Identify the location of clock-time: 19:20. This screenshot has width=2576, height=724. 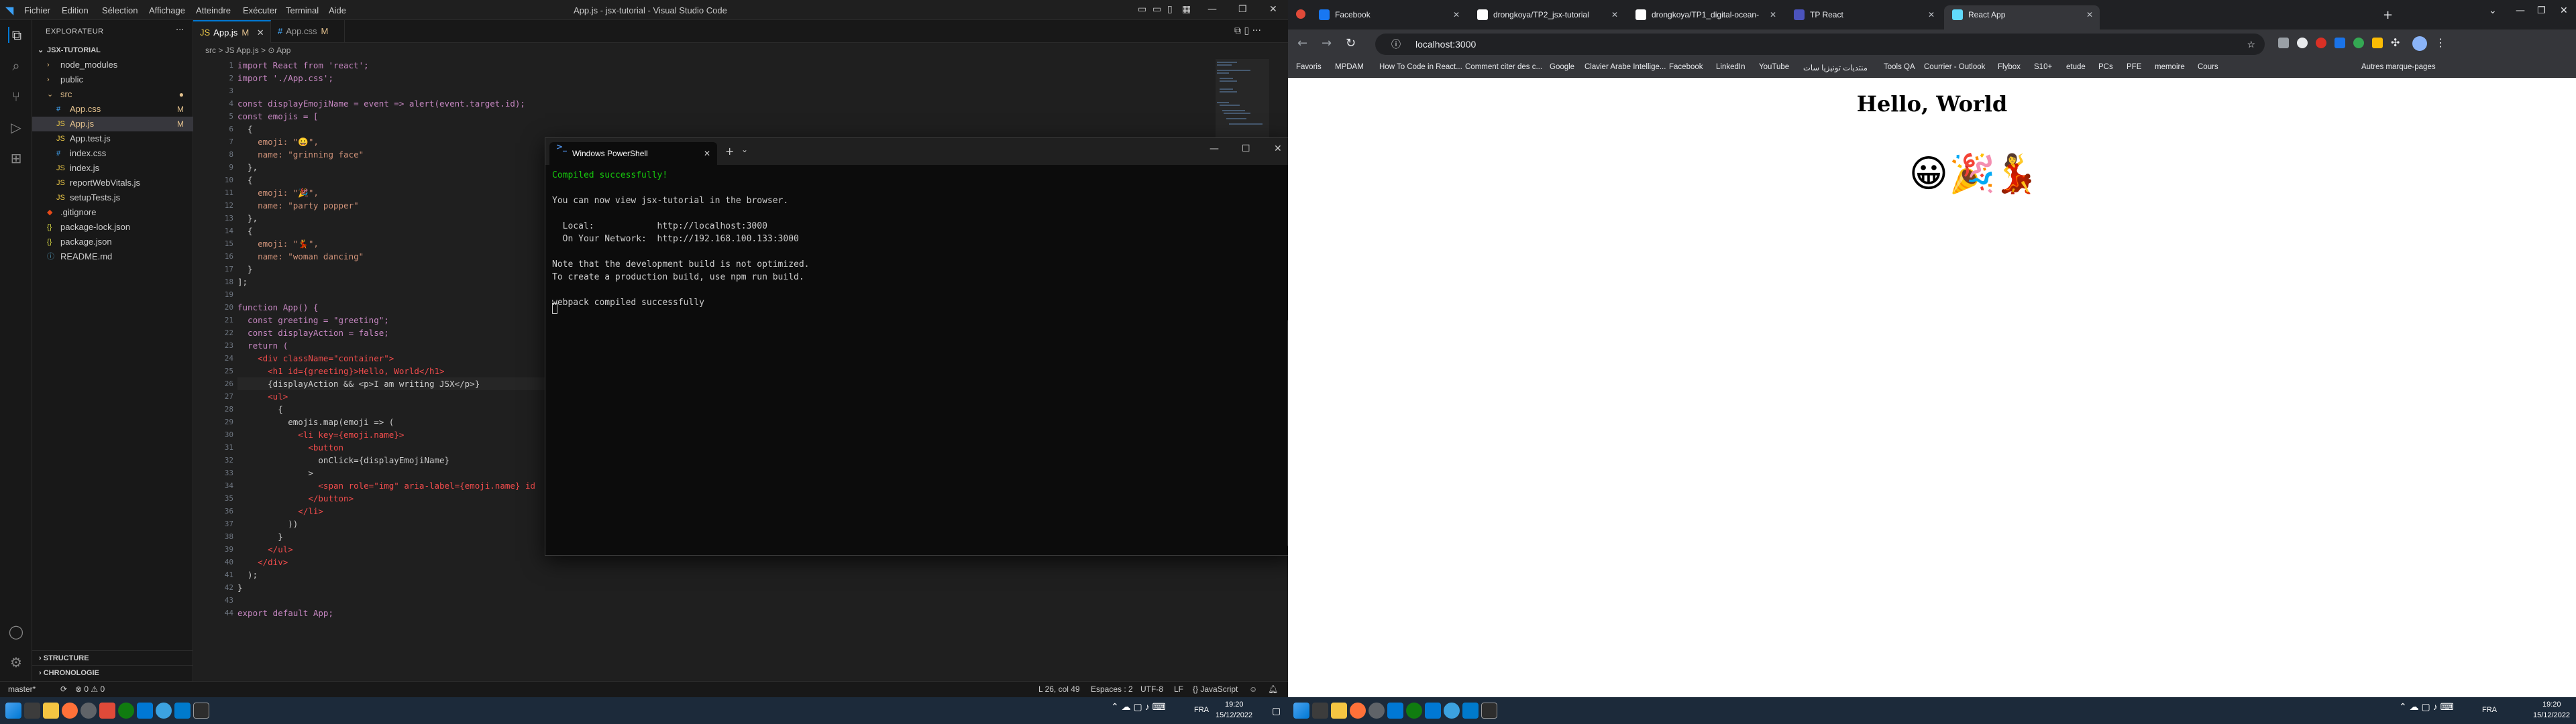
(2551, 705).